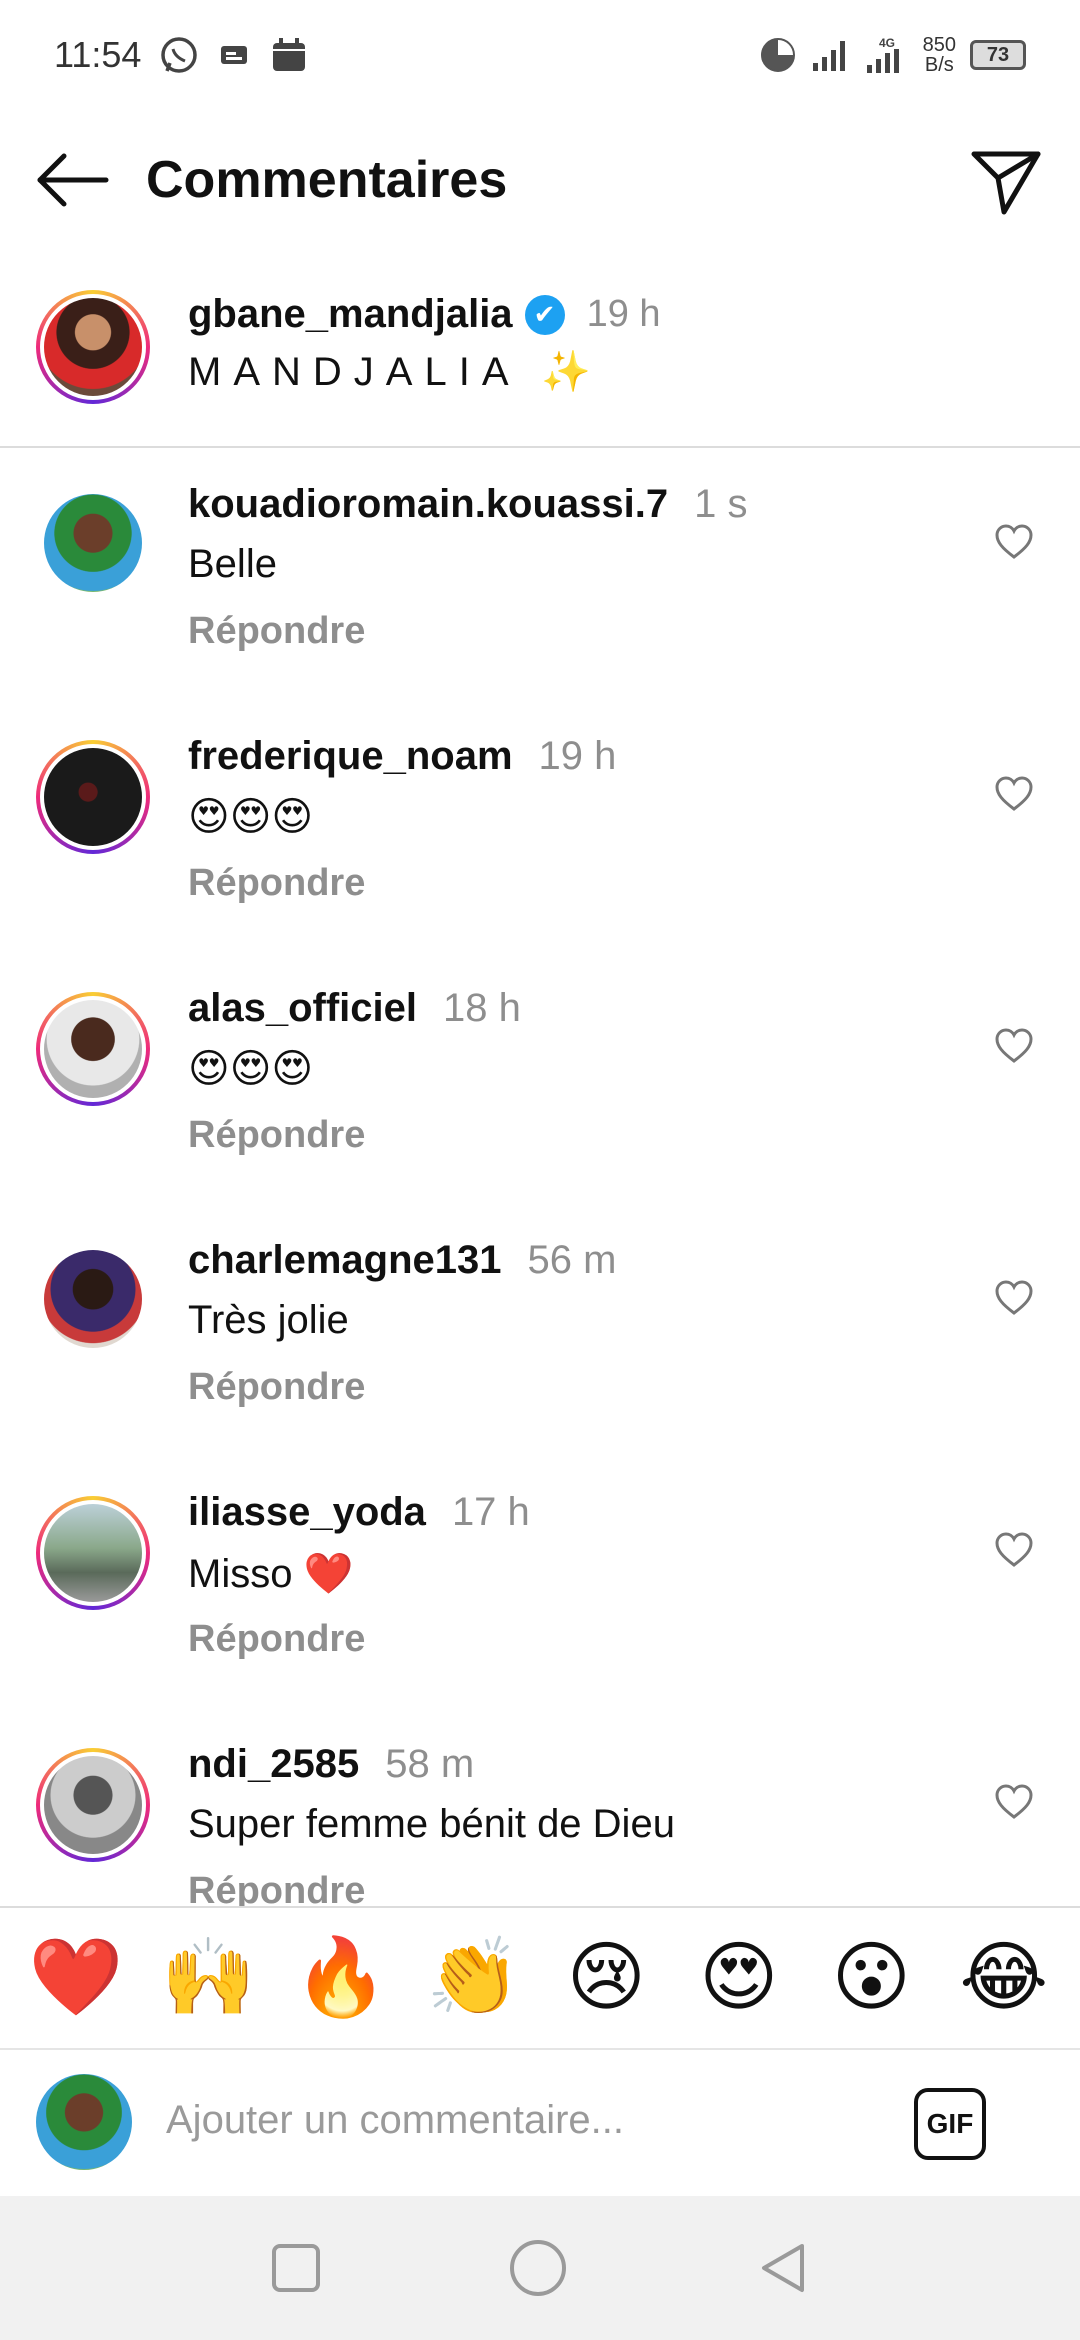  What do you see at coordinates (289, 54) in the screenshot?
I see `calendar-icon` at bounding box center [289, 54].